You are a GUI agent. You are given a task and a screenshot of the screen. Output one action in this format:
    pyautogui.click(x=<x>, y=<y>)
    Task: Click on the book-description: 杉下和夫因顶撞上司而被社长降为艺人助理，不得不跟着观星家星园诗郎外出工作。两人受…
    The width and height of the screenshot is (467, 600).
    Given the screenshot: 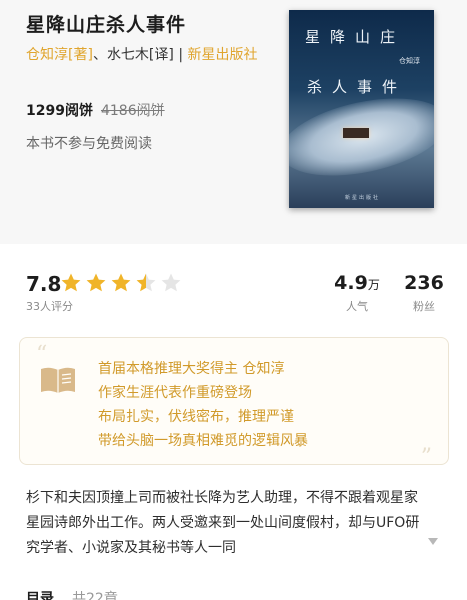 What is the action you would take?
    pyautogui.click(x=227, y=524)
    